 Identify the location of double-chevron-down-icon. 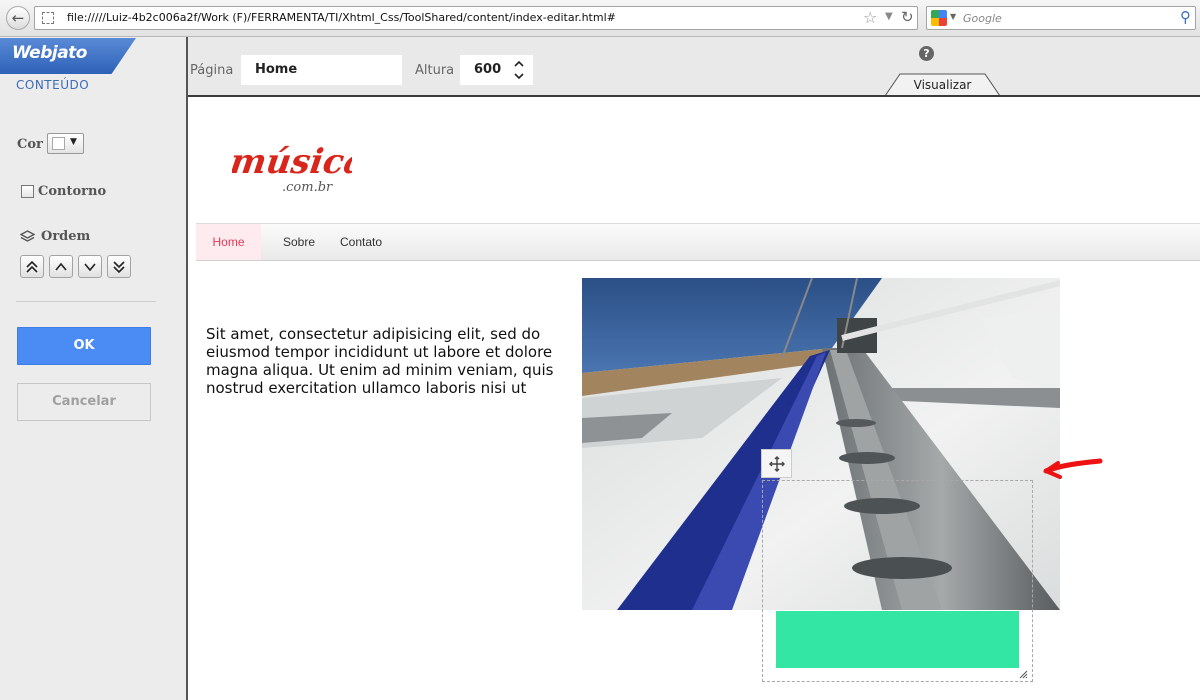
(119, 266).